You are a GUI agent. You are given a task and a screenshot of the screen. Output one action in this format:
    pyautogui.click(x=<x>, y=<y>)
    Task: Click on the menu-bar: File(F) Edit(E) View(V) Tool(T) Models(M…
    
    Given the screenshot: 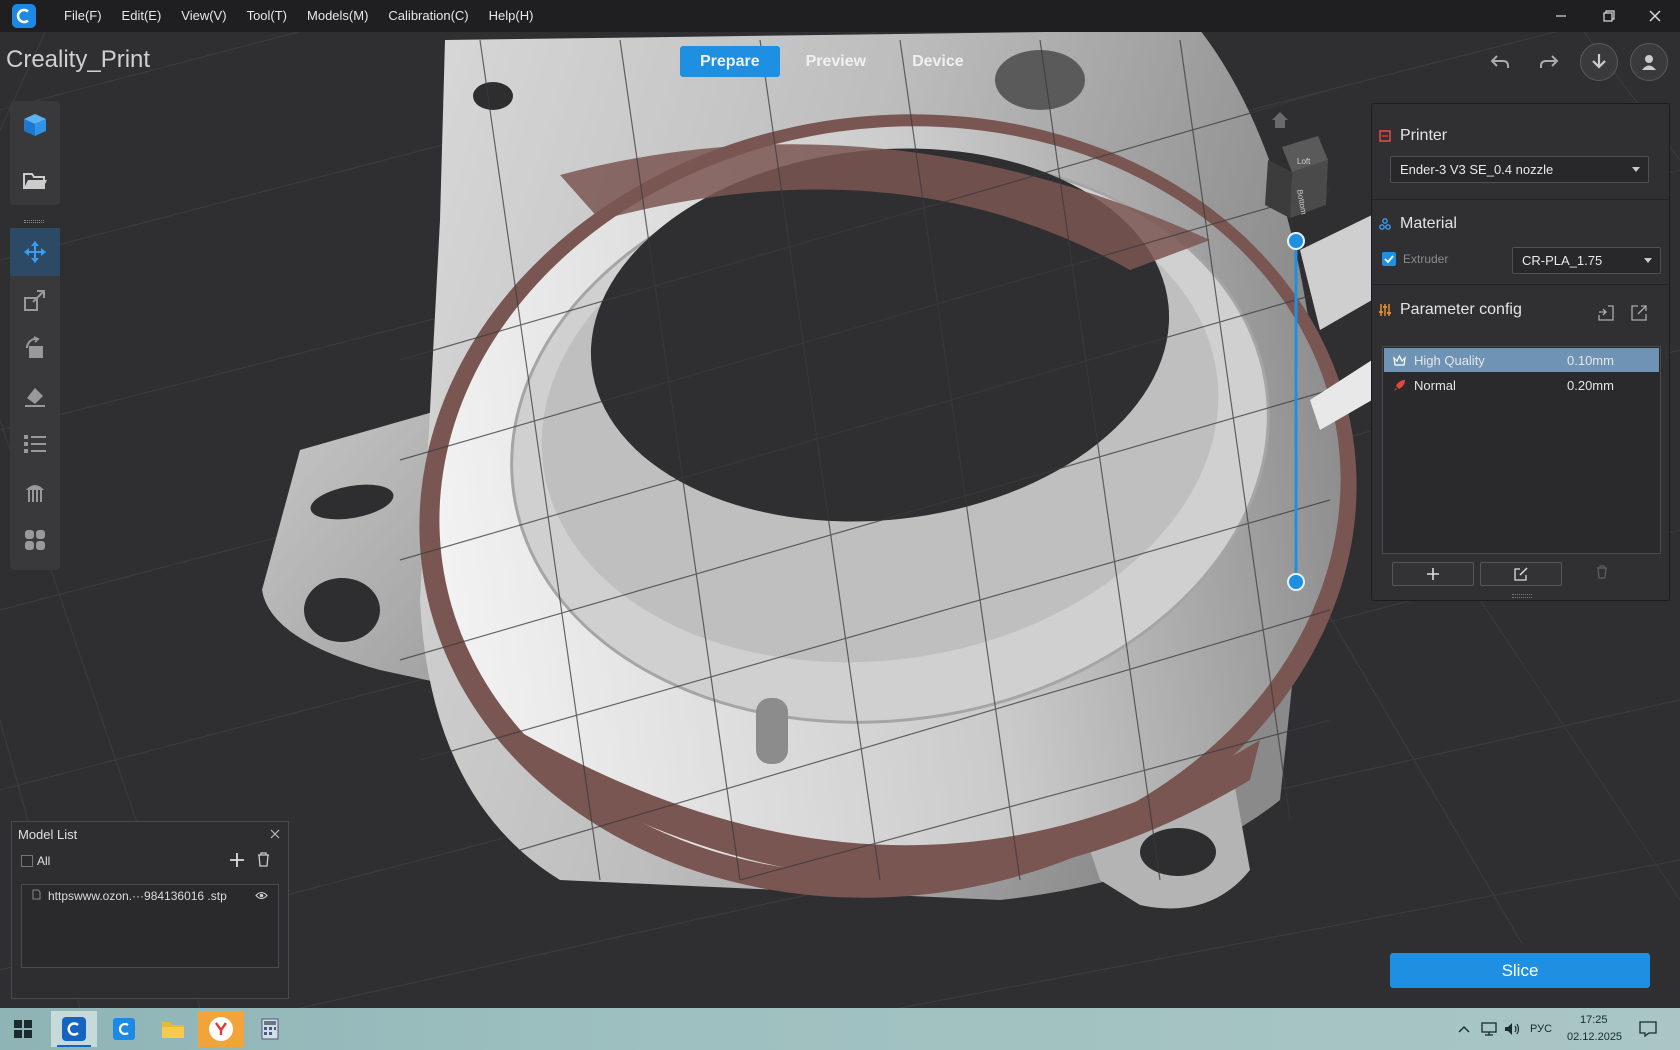 What is the action you would take?
    pyautogui.click(x=298, y=16)
    